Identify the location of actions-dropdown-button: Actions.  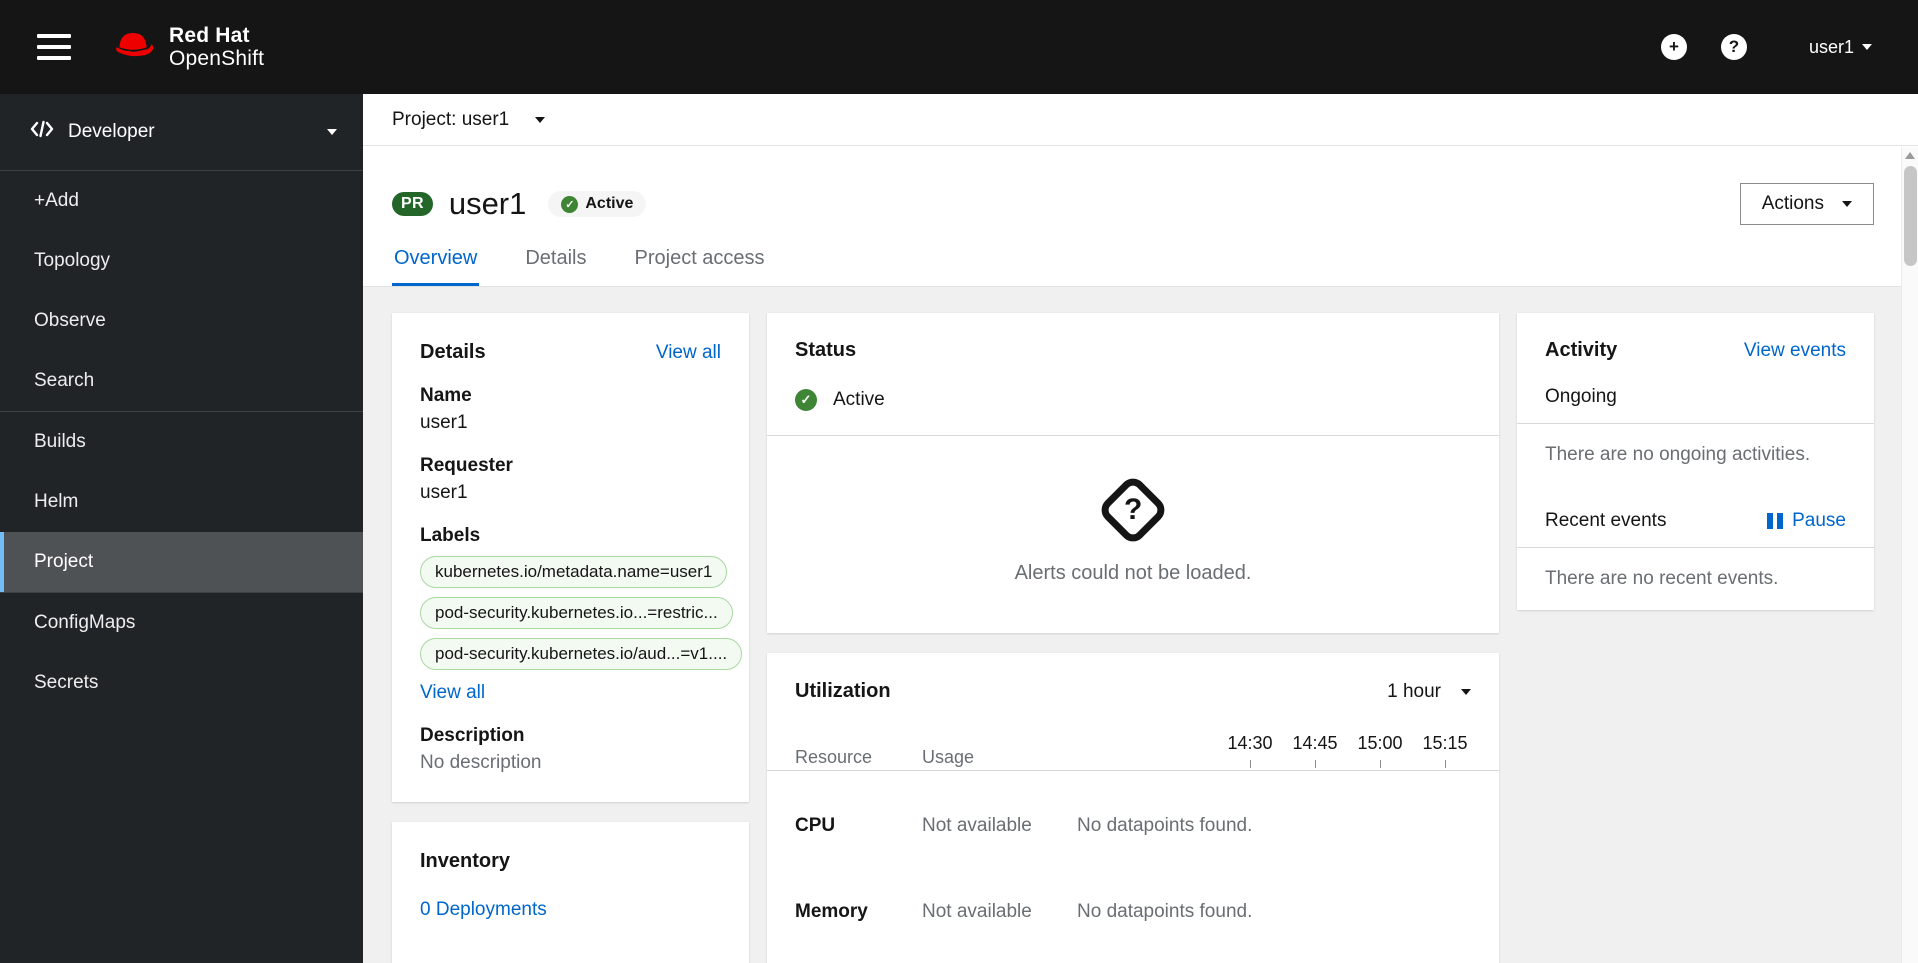
(1806, 204).